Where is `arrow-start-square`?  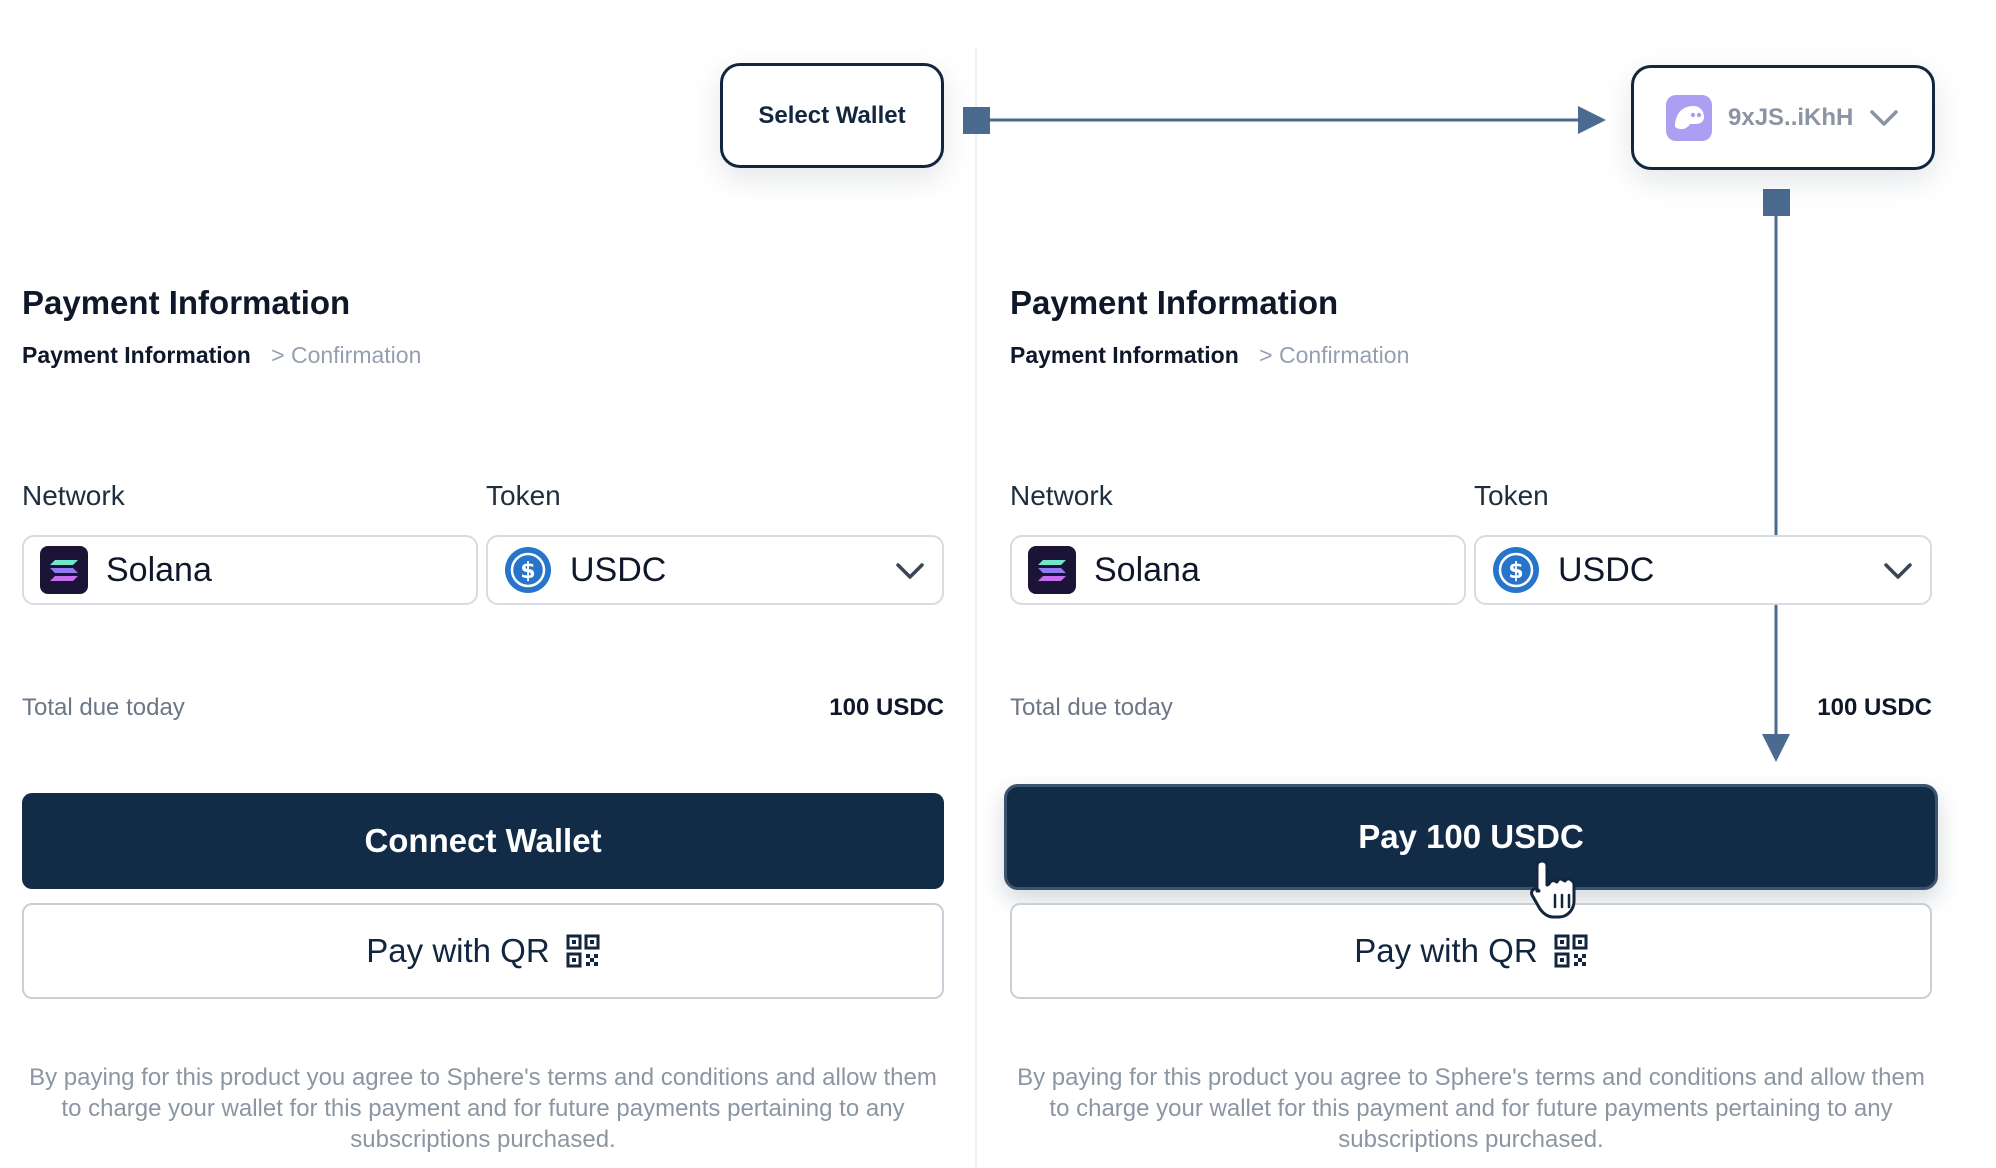
arrow-start-square is located at coordinates (976, 120).